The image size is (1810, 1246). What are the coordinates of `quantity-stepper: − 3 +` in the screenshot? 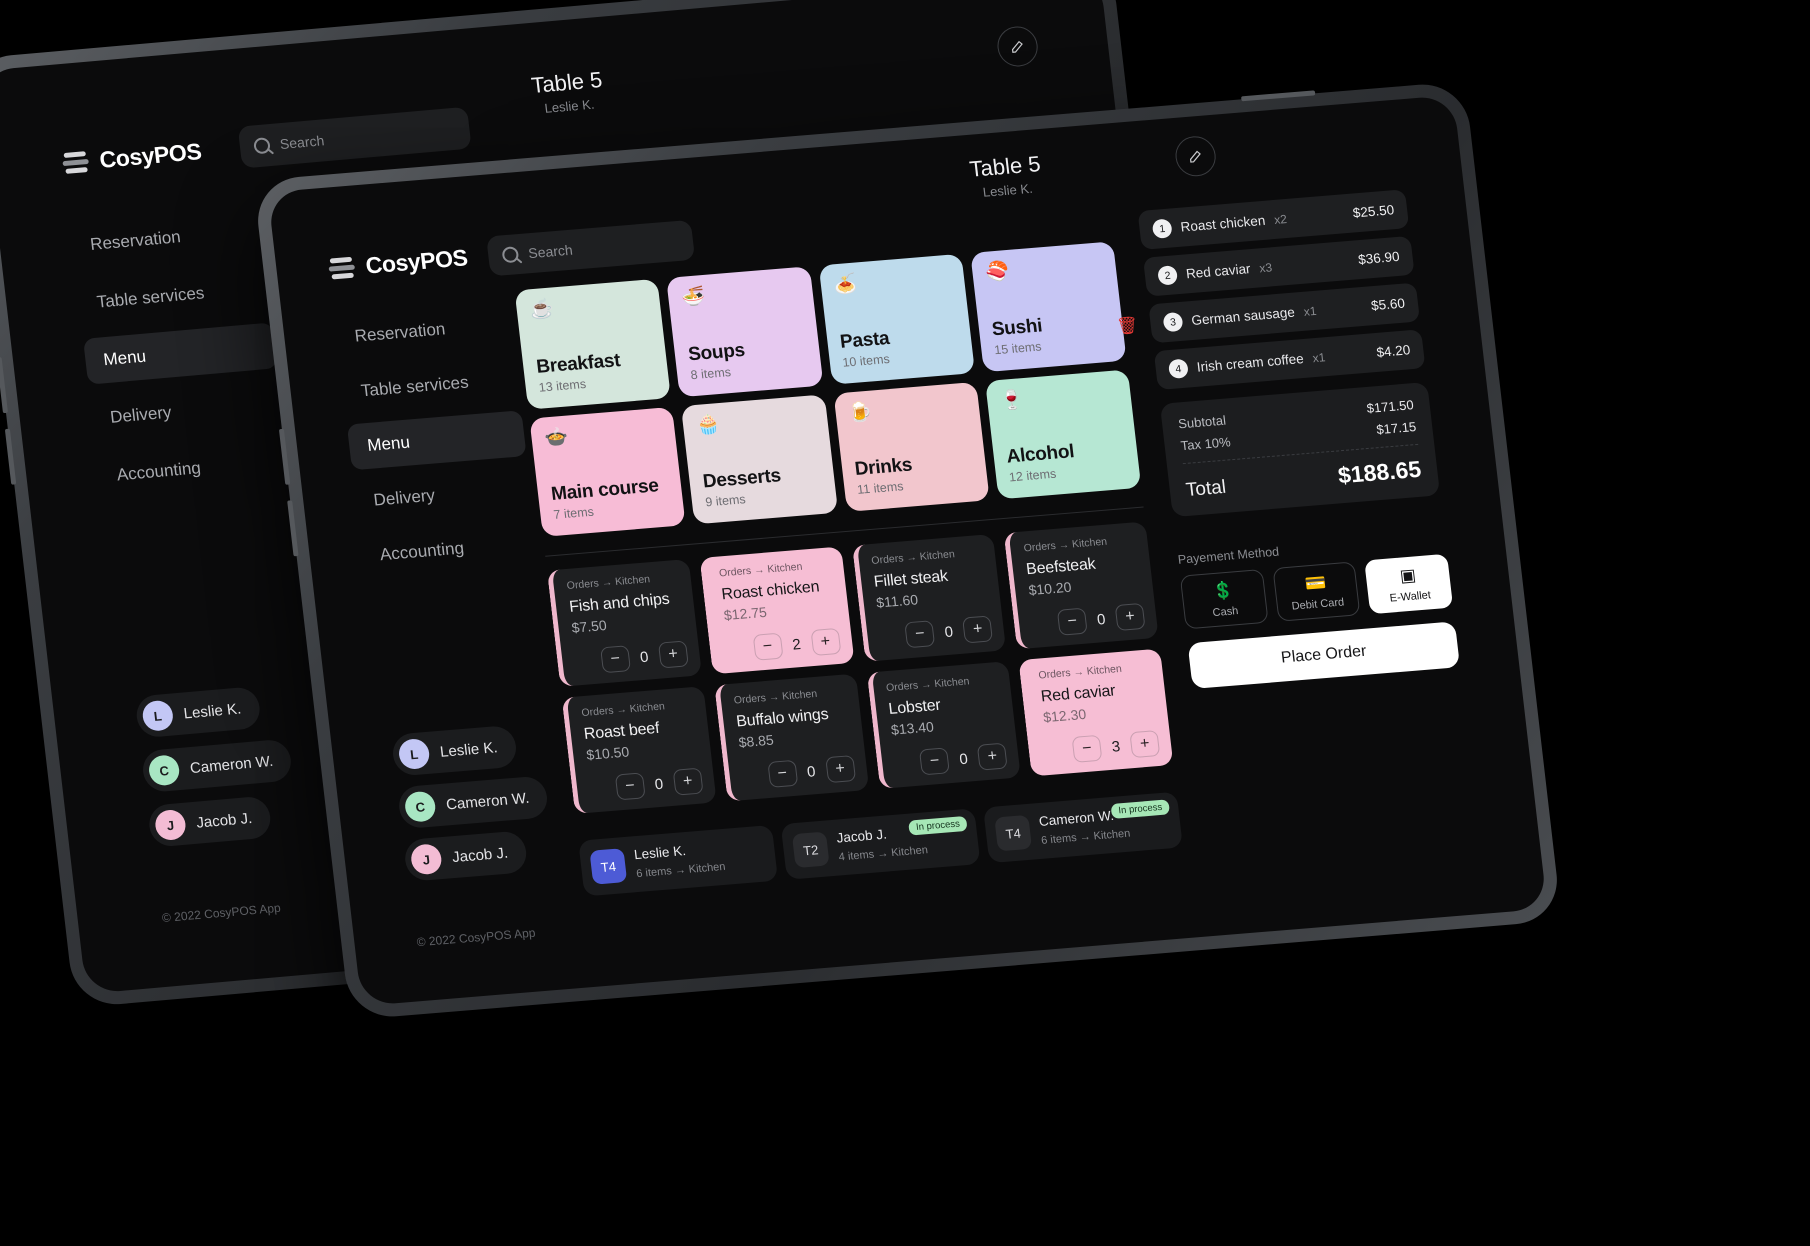 It's located at (1103, 742).